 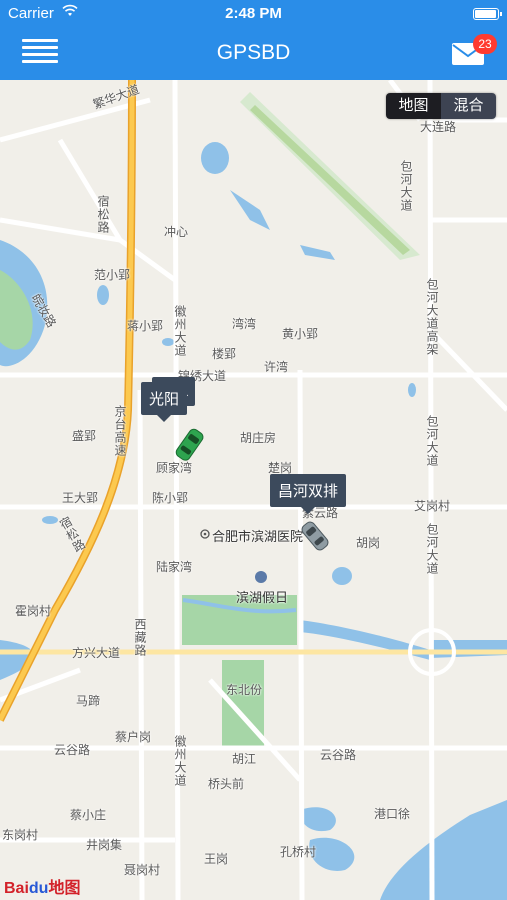 I want to click on map-type-standard-button: 地图, so click(x=413, y=106).